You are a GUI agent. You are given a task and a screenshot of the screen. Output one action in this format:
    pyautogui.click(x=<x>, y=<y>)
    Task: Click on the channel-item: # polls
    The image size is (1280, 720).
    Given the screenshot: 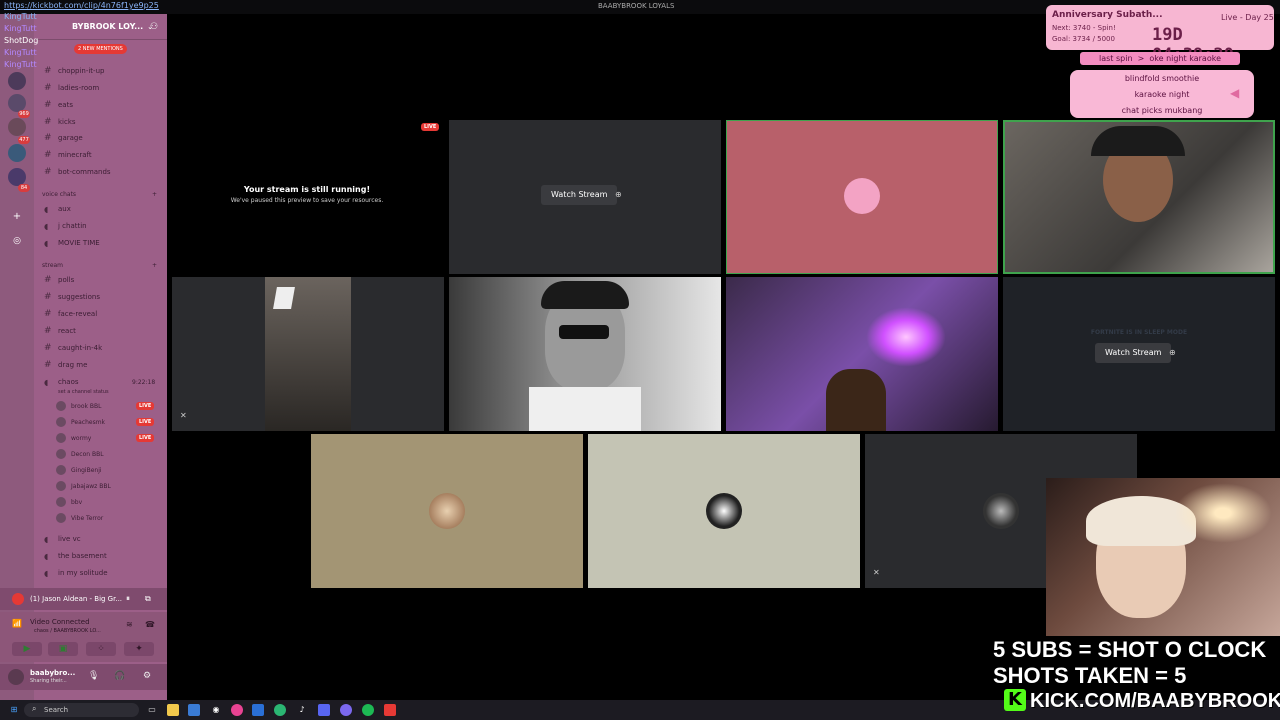 What is the action you would take?
    pyautogui.click(x=104, y=280)
    